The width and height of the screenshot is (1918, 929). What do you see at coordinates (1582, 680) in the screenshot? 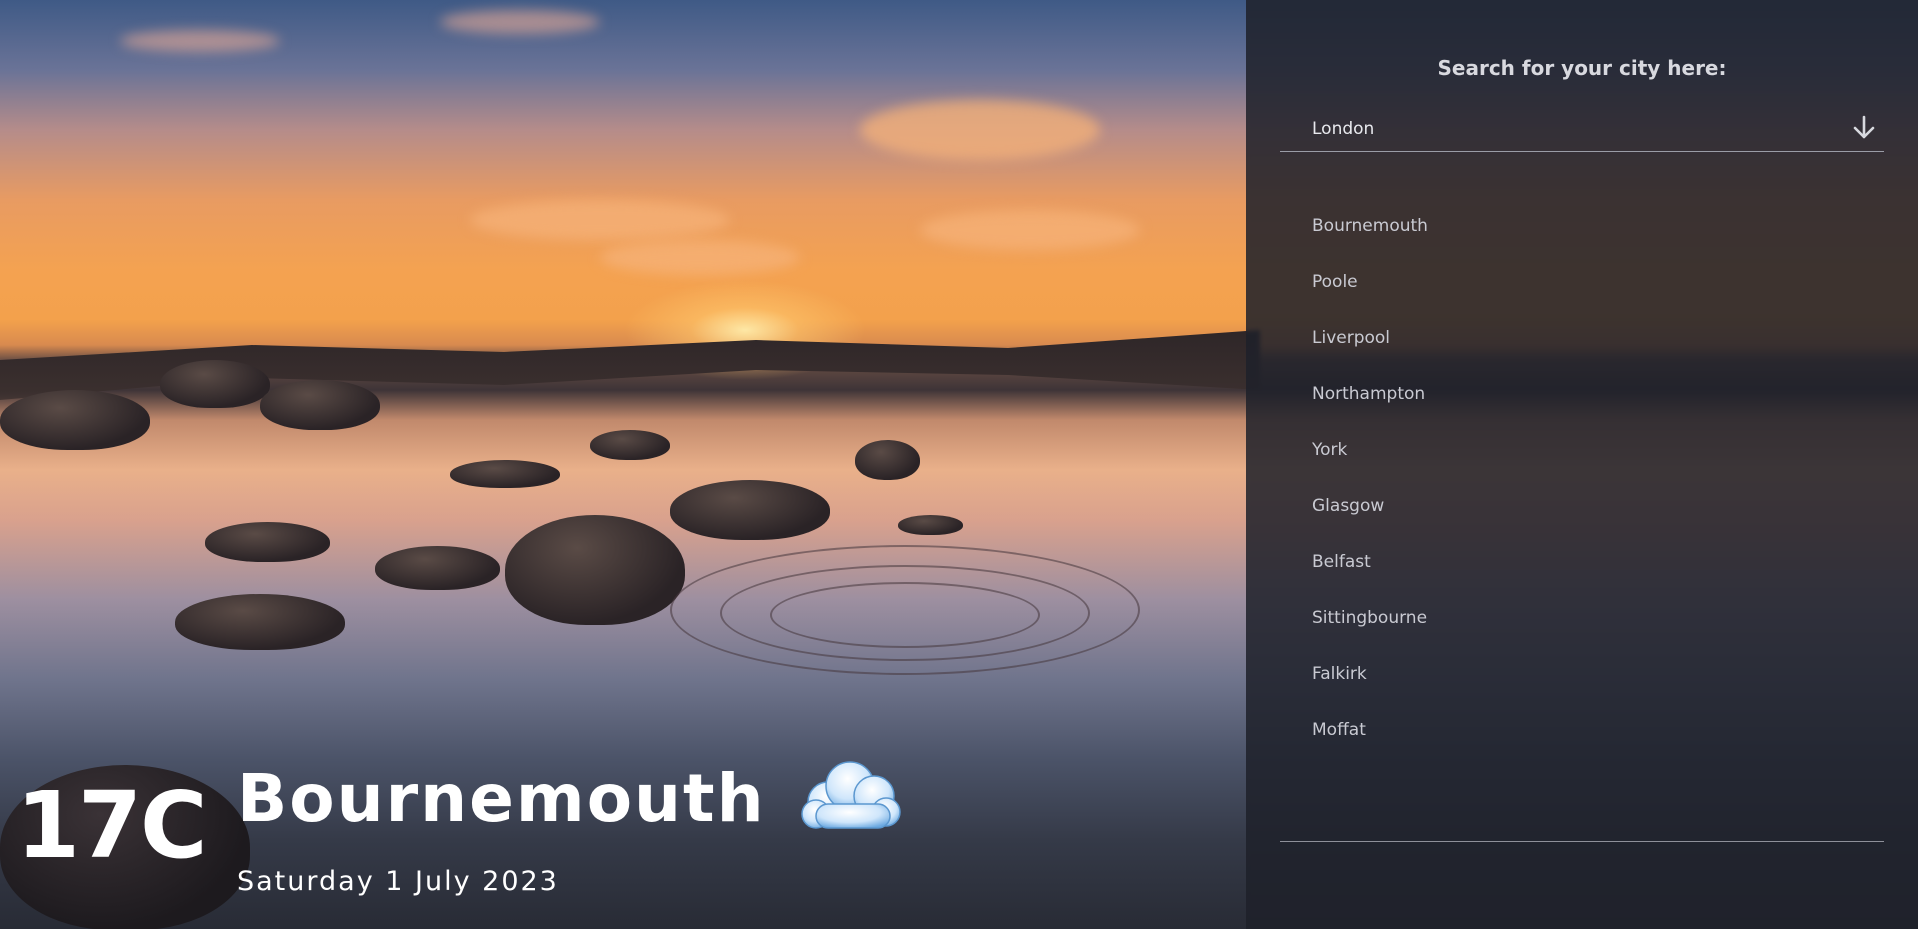
I see `city-item-falkirk: Falkirk` at bounding box center [1582, 680].